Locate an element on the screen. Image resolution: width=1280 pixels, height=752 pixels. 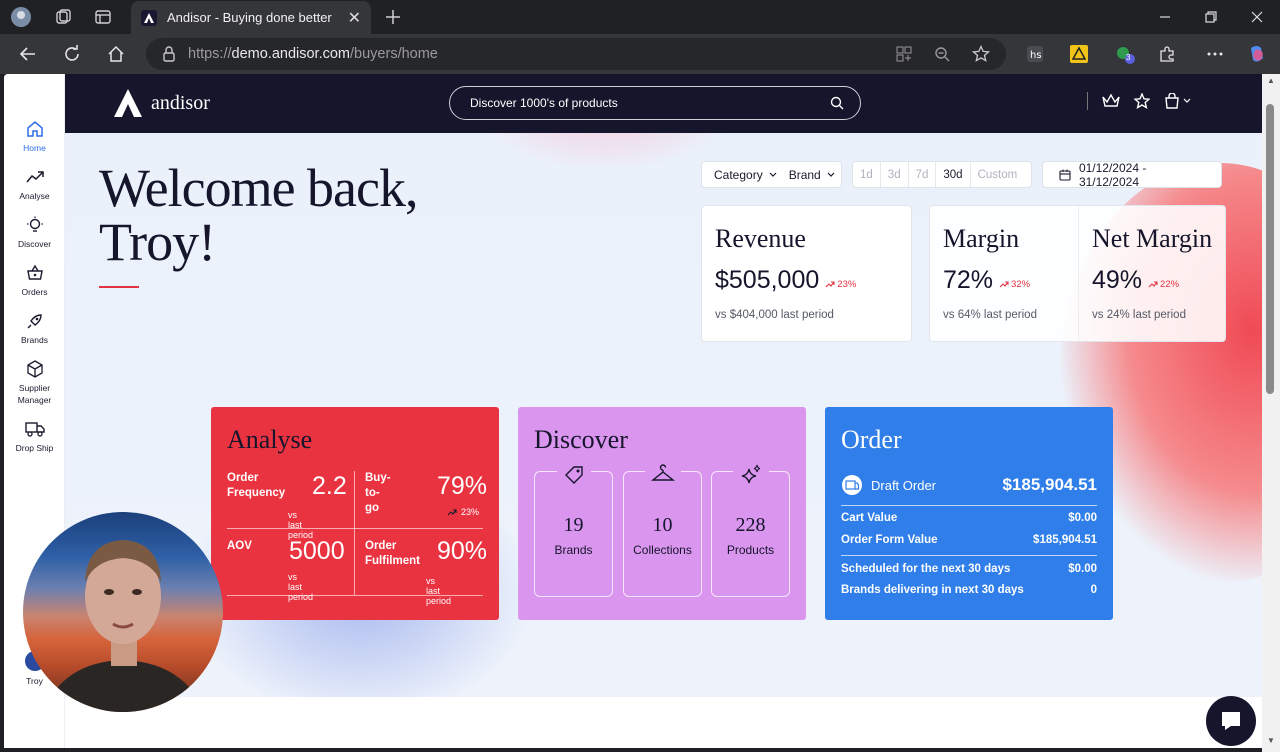
scroll-up-icon: ▲ is located at coordinates (1271, 80).